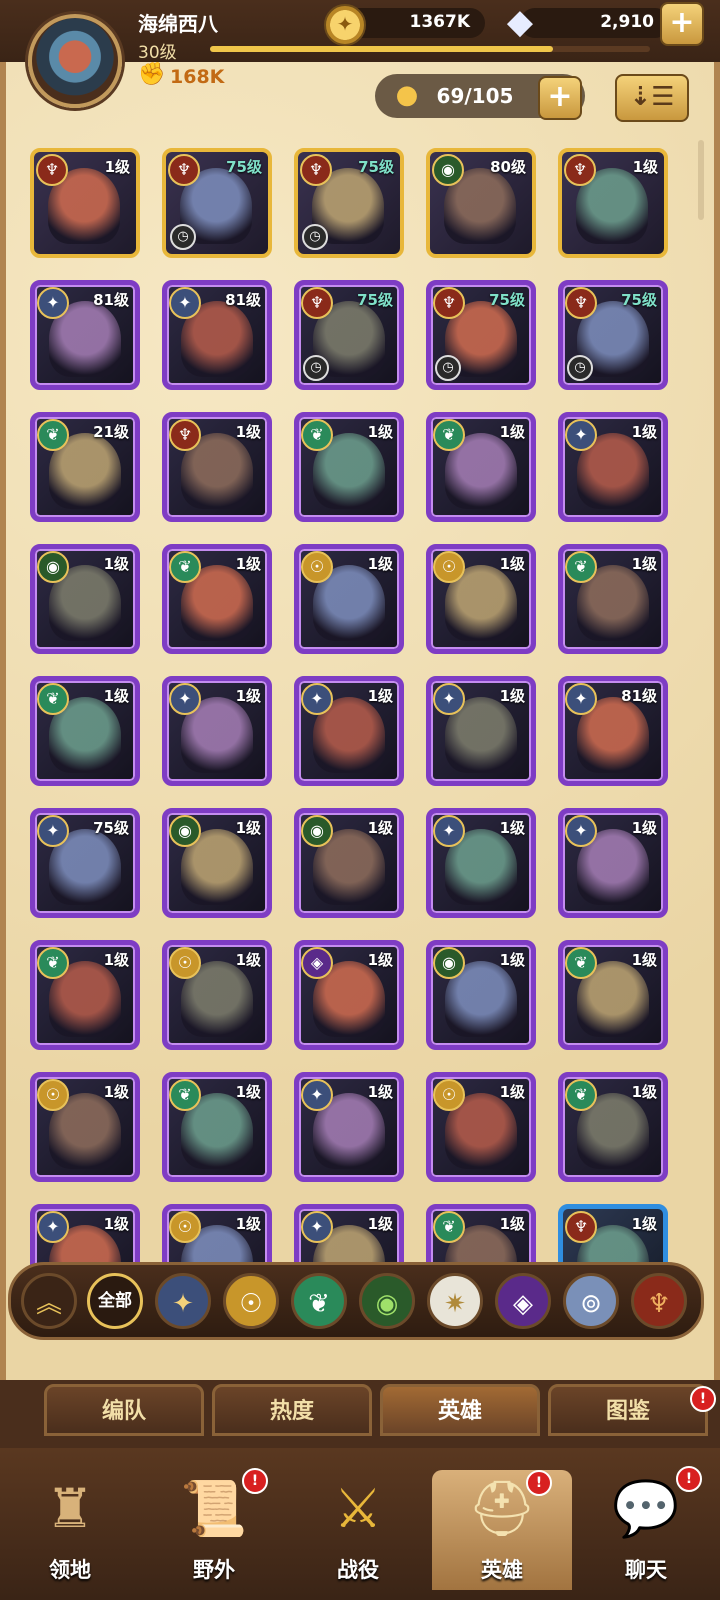 This screenshot has width=720, height=1600. Describe the element at coordinates (591, 1301) in the screenshot. I see `mythic-filter-icon: ⊚` at that location.